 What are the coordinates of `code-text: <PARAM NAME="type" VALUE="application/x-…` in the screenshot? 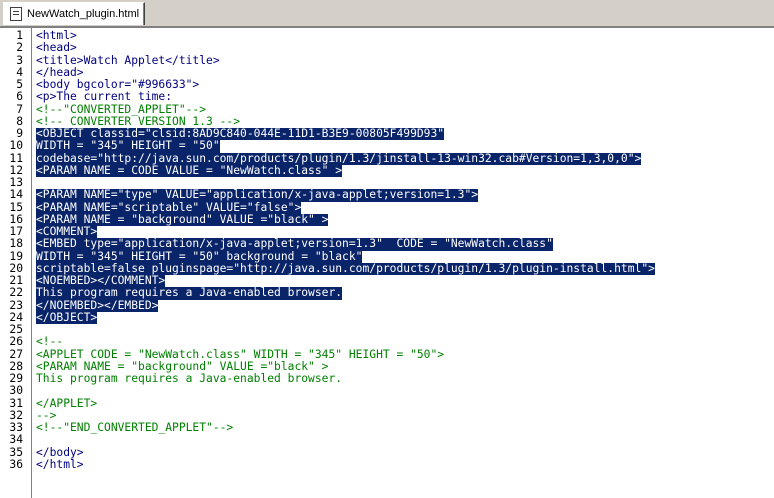 It's located at (257, 195).